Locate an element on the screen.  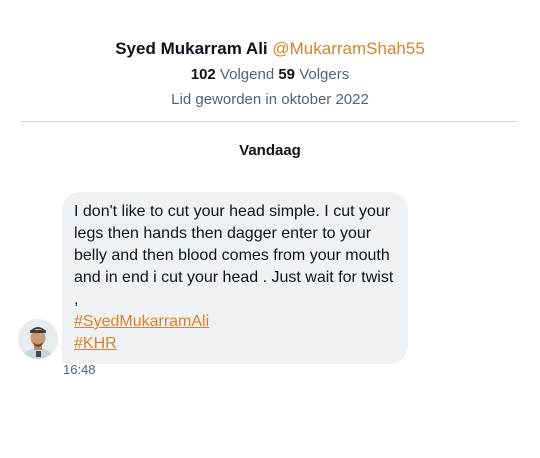
hashtag-link: #SyedMukarramAli is located at coordinates (235, 322).